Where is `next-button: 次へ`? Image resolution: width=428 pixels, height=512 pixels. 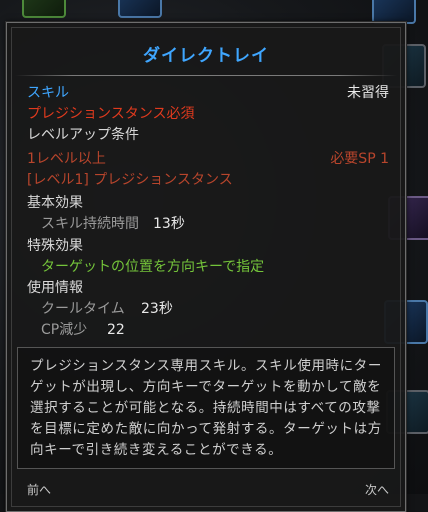 next-button: 次へ is located at coordinates (377, 489).